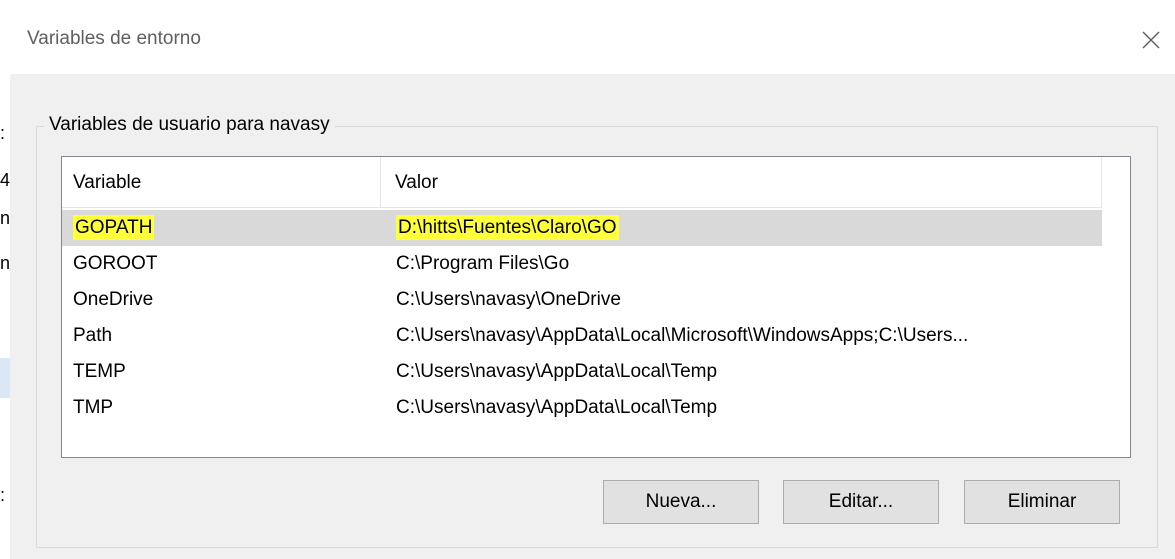 The width and height of the screenshot is (1175, 559). I want to click on close-icon, so click(1151, 40).